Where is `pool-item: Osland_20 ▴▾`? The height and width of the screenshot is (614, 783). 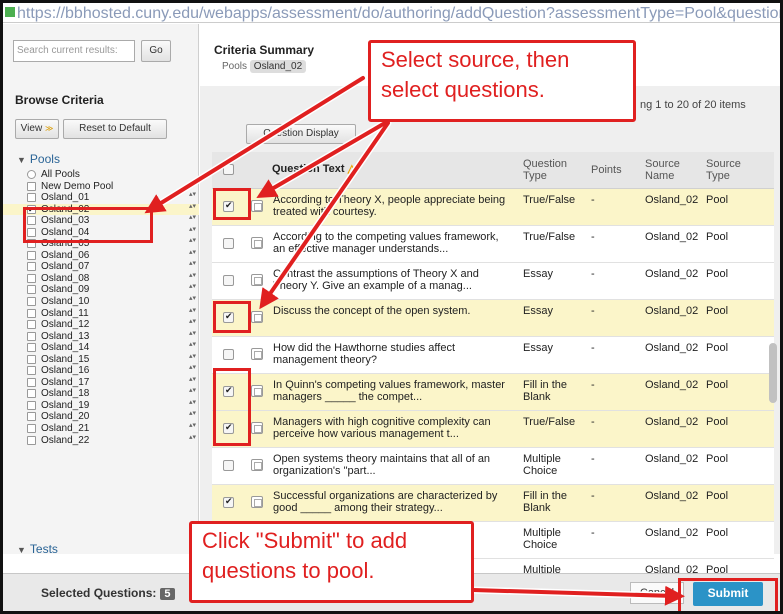
pool-item: Osland_20 ▴▾ is located at coordinates (101, 416).